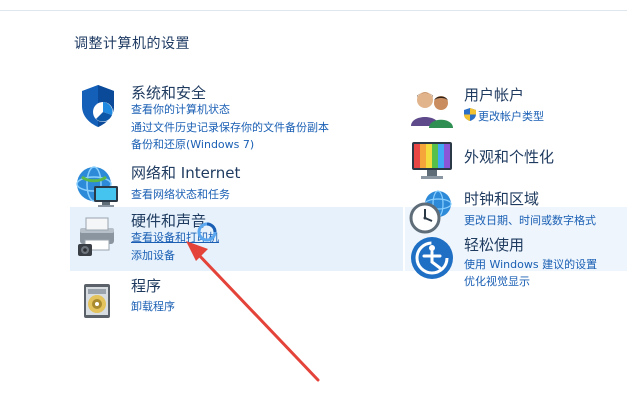 This screenshot has width=627, height=400. I want to click on category-title: 用户帐户, so click(494, 94).